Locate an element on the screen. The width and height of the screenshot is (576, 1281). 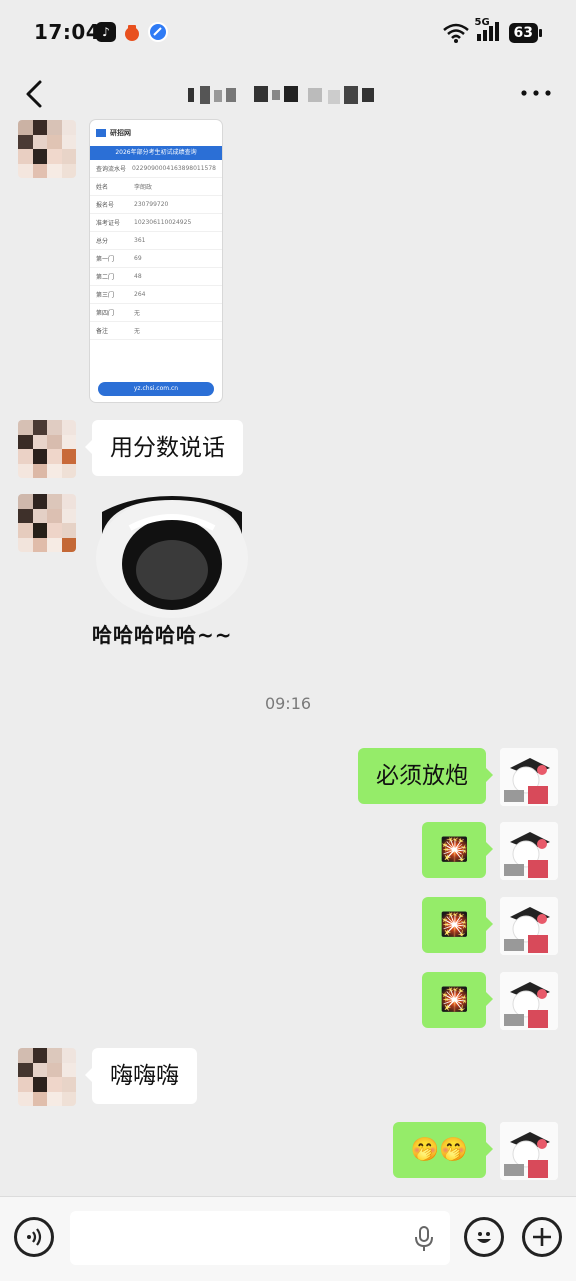
table-row: 第一门 69 is located at coordinates (156, 259).